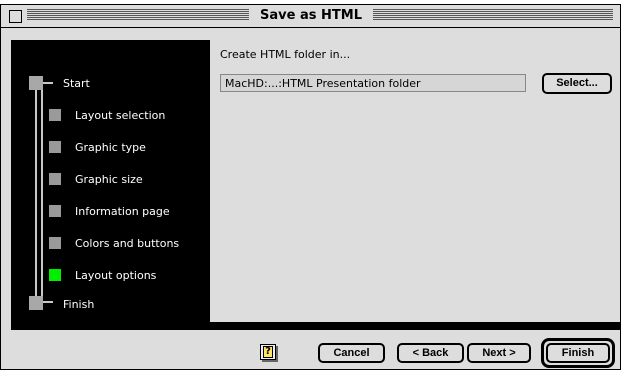 Image resolution: width=621 pixels, height=370 pixels. Describe the element at coordinates (36, 83) in the screenshot. I see `start-marker-icon` at that location.